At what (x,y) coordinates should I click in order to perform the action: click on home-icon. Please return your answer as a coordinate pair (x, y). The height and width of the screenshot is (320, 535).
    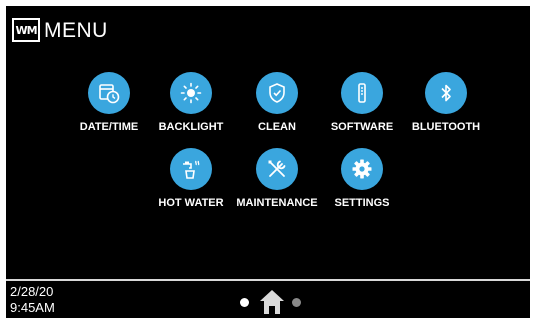
    Looking at the image, I should click on (272, 302).